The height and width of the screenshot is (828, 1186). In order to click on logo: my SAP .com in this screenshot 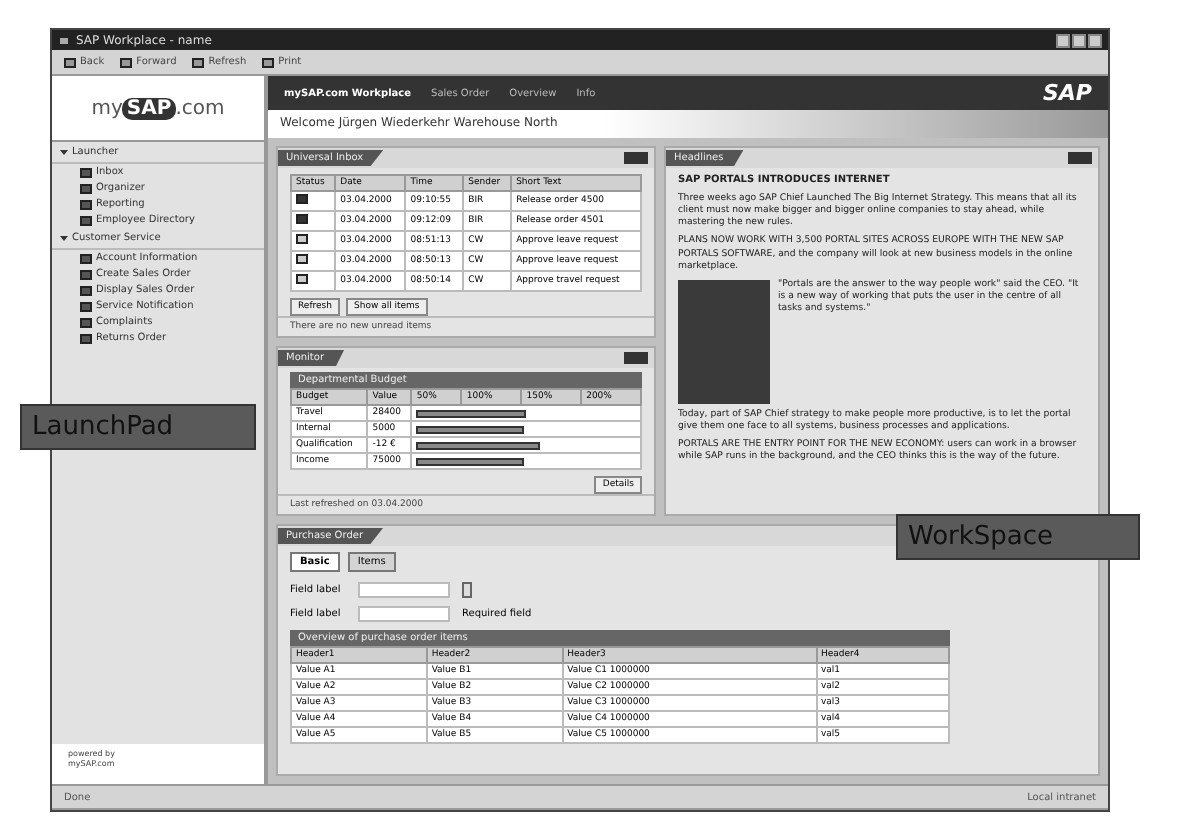, I will do `click(158, 109)`.